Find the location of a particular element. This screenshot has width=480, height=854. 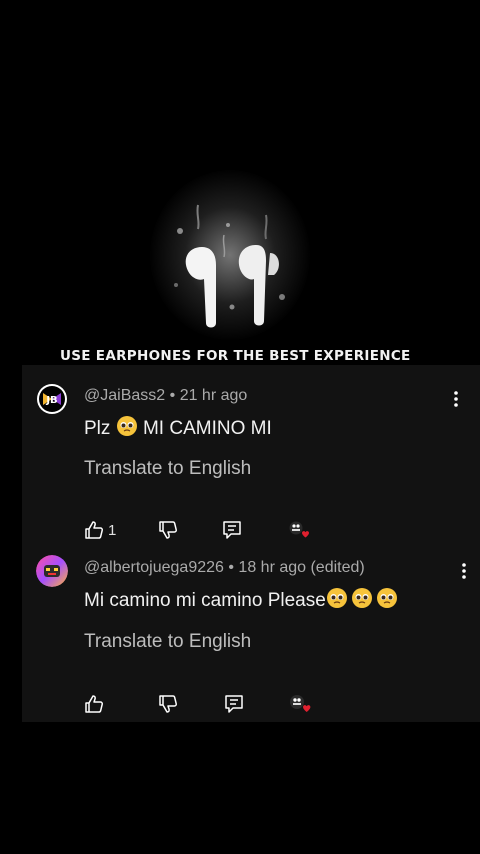

comment-text: Mi camino mi camino Please is located at coordinates (241, 599).